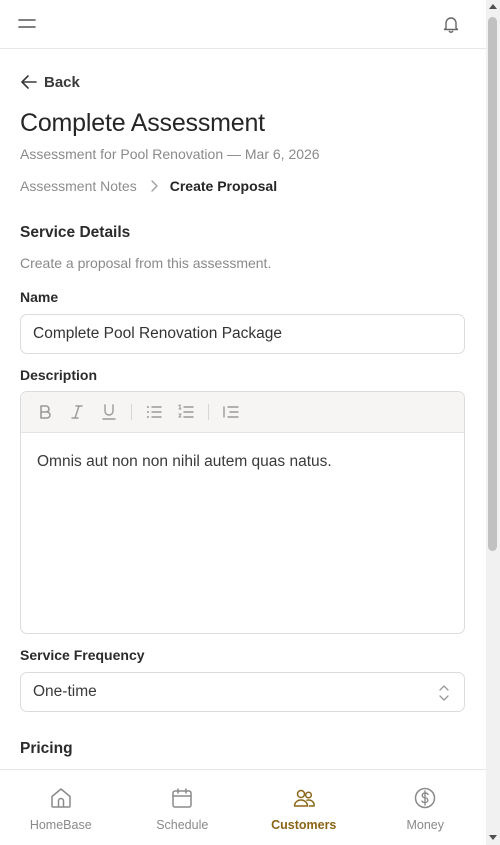 This screenshot has width=500, height=845. What do you see at coordinates (142, 123) in the screenshot?
I see `page-title: Complete Assessment` at bounding box center [142, 123].